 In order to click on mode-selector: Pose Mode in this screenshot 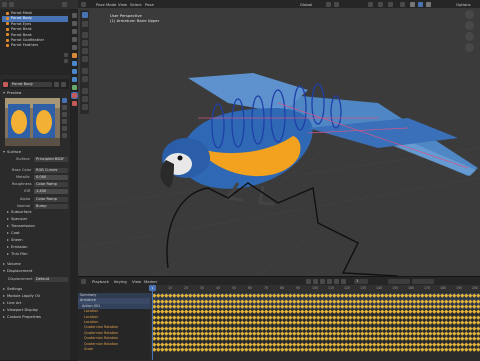, I will do `click(106, 4)`.